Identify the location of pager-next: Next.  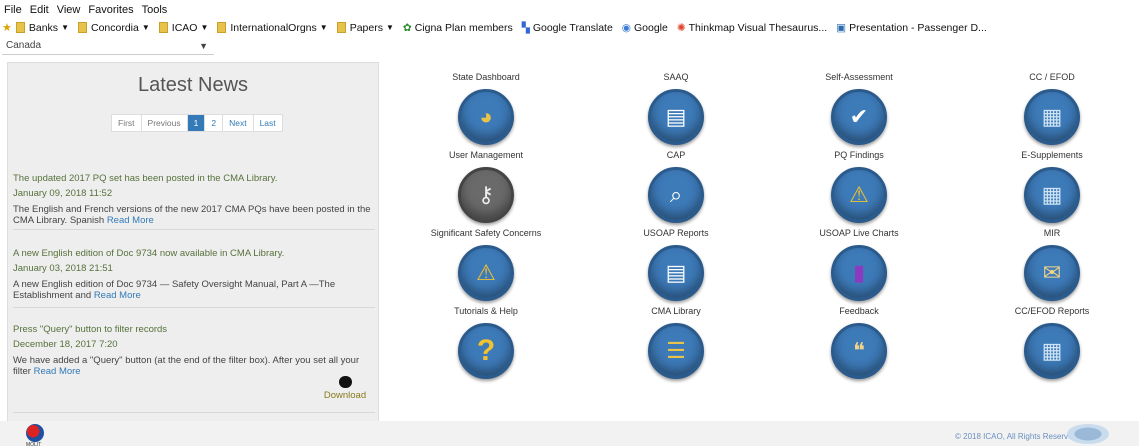
(238, 123).